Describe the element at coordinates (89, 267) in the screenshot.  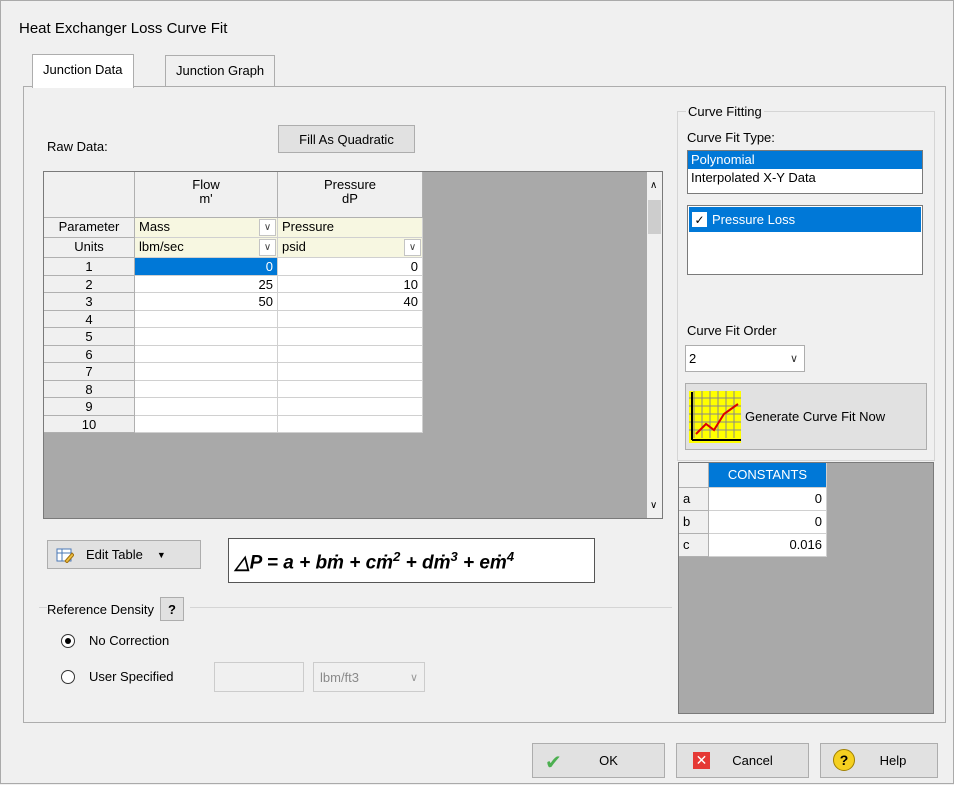
I see `row-index: 1` at that location.